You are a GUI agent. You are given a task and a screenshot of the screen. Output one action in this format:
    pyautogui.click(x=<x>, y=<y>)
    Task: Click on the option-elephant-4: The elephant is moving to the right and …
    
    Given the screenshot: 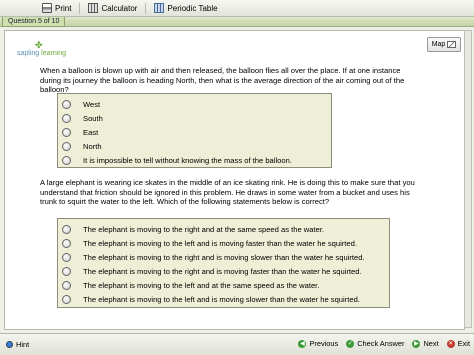 What is the action you would take?
    pyautogui.click(x=225, y=271)
    